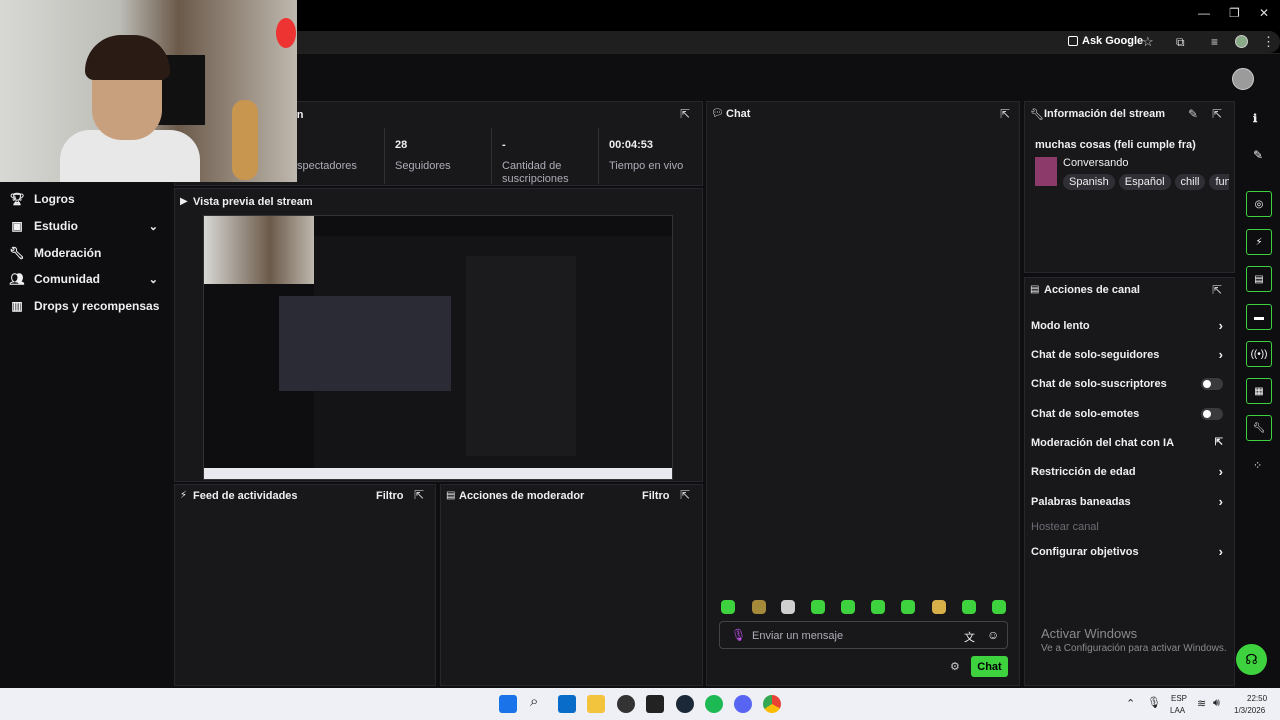  I want to click on folder-icon, so click(596, 704).